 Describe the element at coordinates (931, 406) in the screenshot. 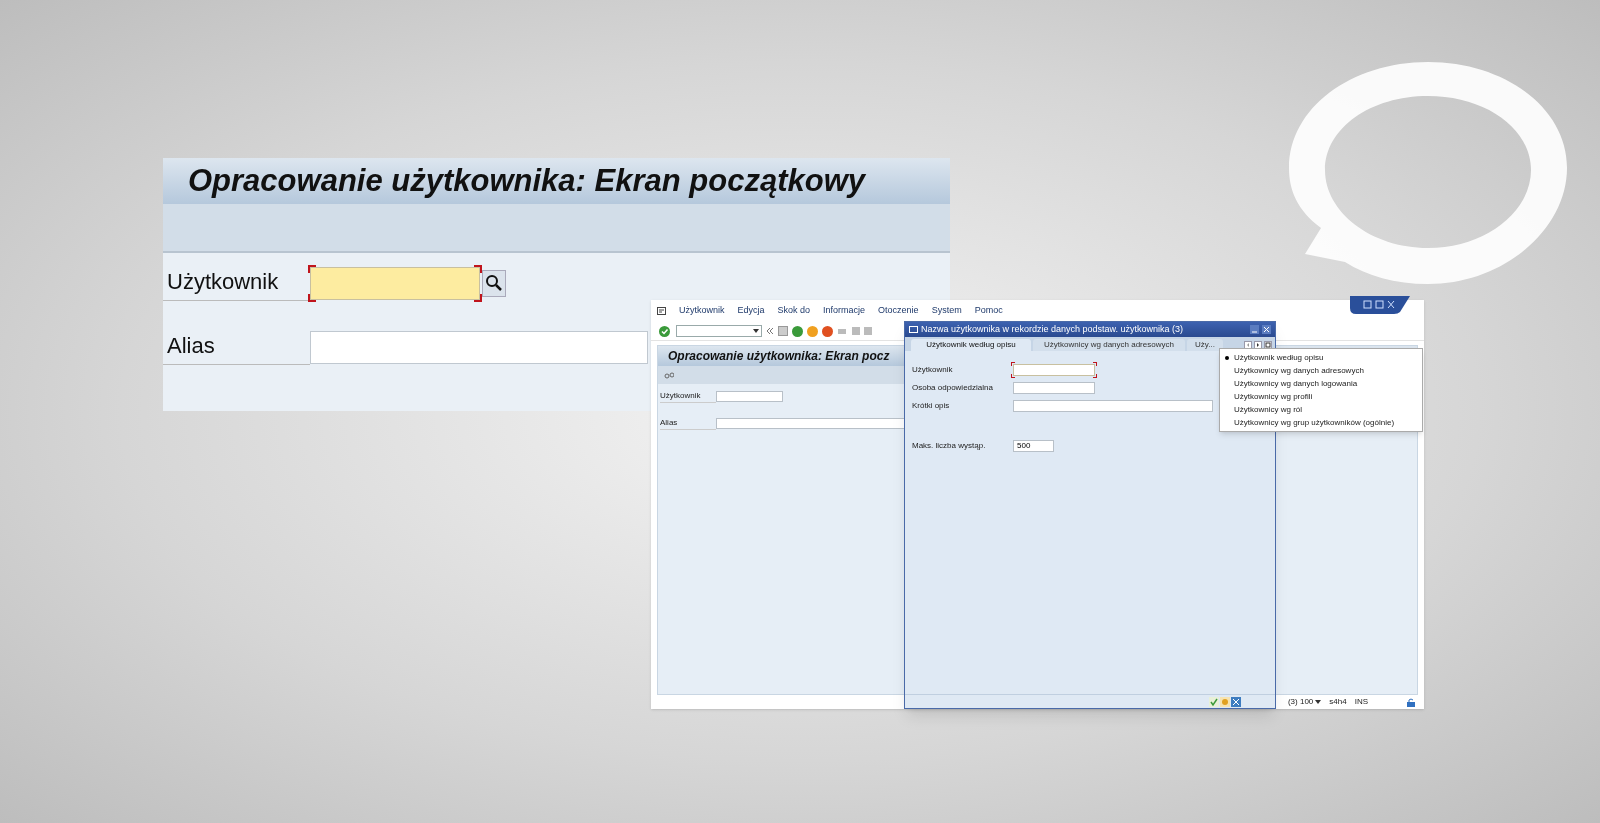

I see `field-label: Krótki opis` at that location.